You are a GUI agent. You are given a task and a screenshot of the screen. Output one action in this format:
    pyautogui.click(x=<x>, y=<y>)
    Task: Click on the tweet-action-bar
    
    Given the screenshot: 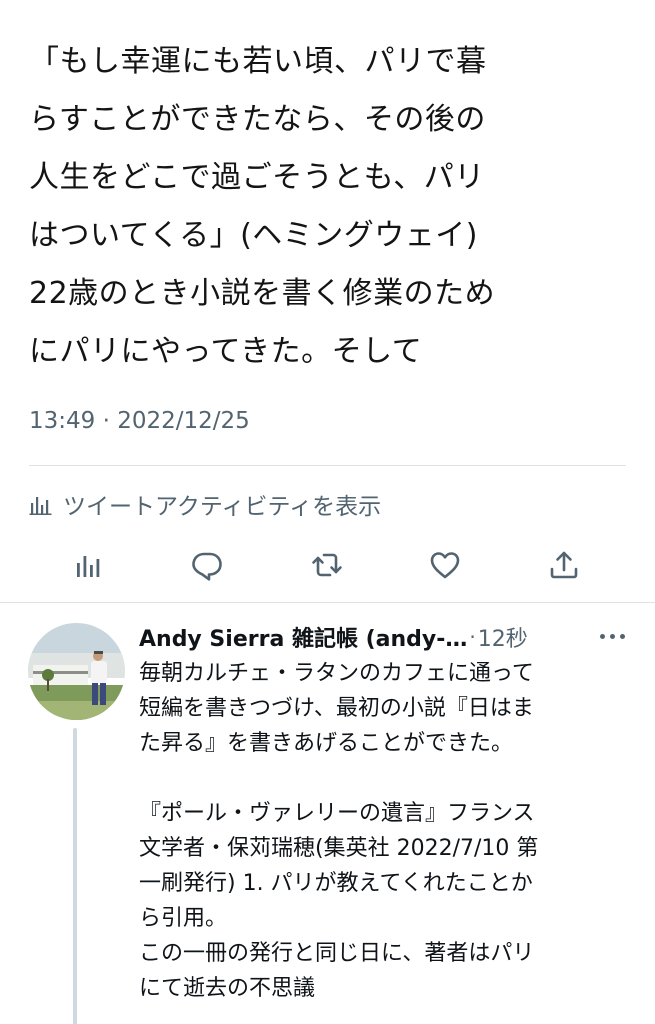 What is the action you would take?
    pyautogui.click(x=327, y=565)
    